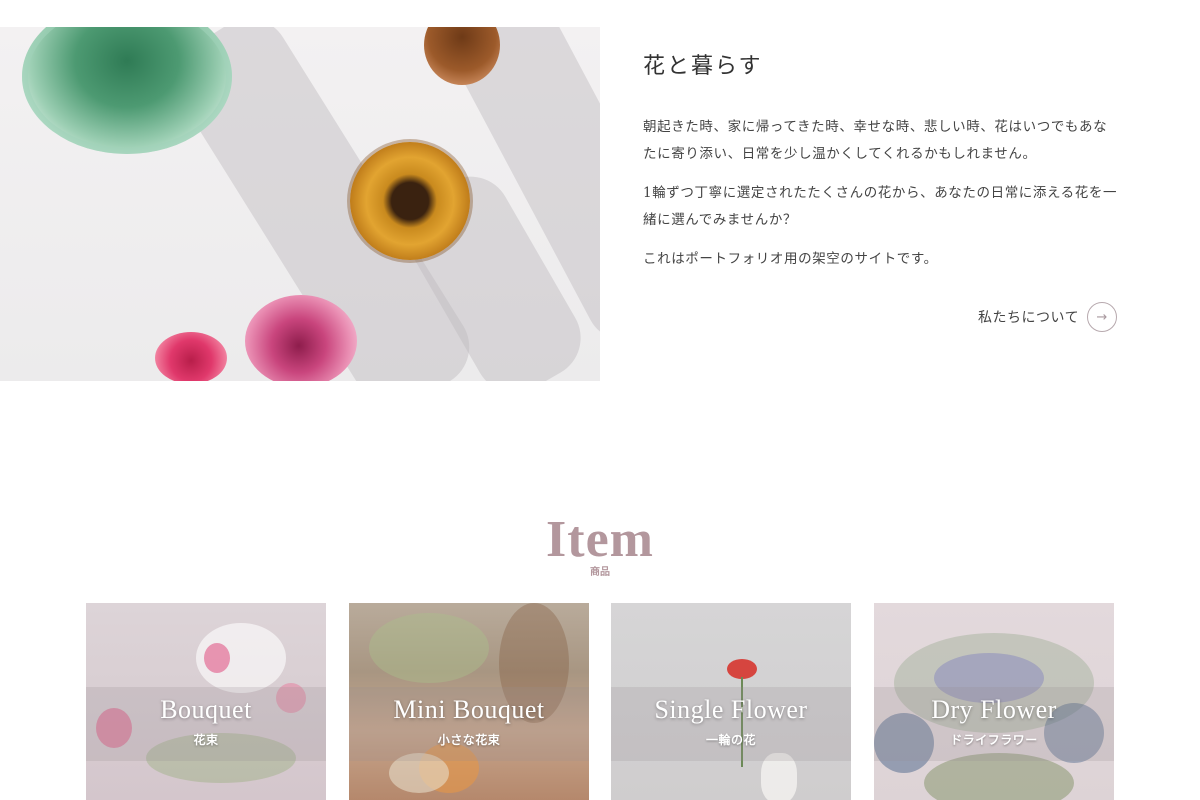  I want to click on about-us-link: 私たちについて →, so click(1048, 317).